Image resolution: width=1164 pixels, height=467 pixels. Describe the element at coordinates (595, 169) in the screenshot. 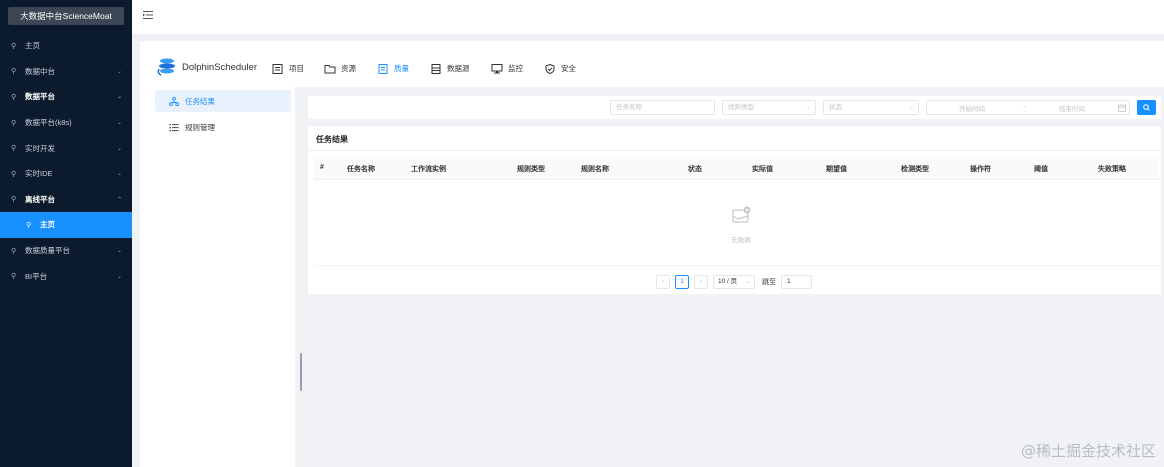

I see `column-header: 规则名称` at that location.